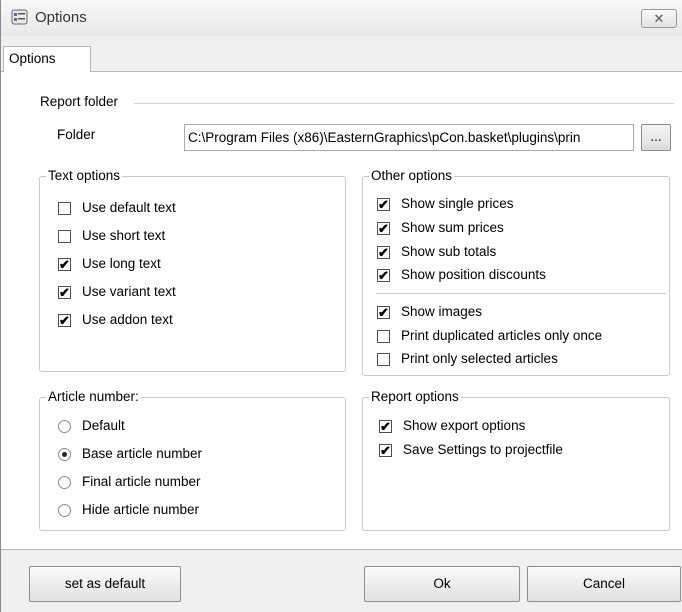 The height and width of the screenshot is (612, 682). Describe the element at coordinates (20, 17) in the screenshot. I see `options-window-icon` at that location.